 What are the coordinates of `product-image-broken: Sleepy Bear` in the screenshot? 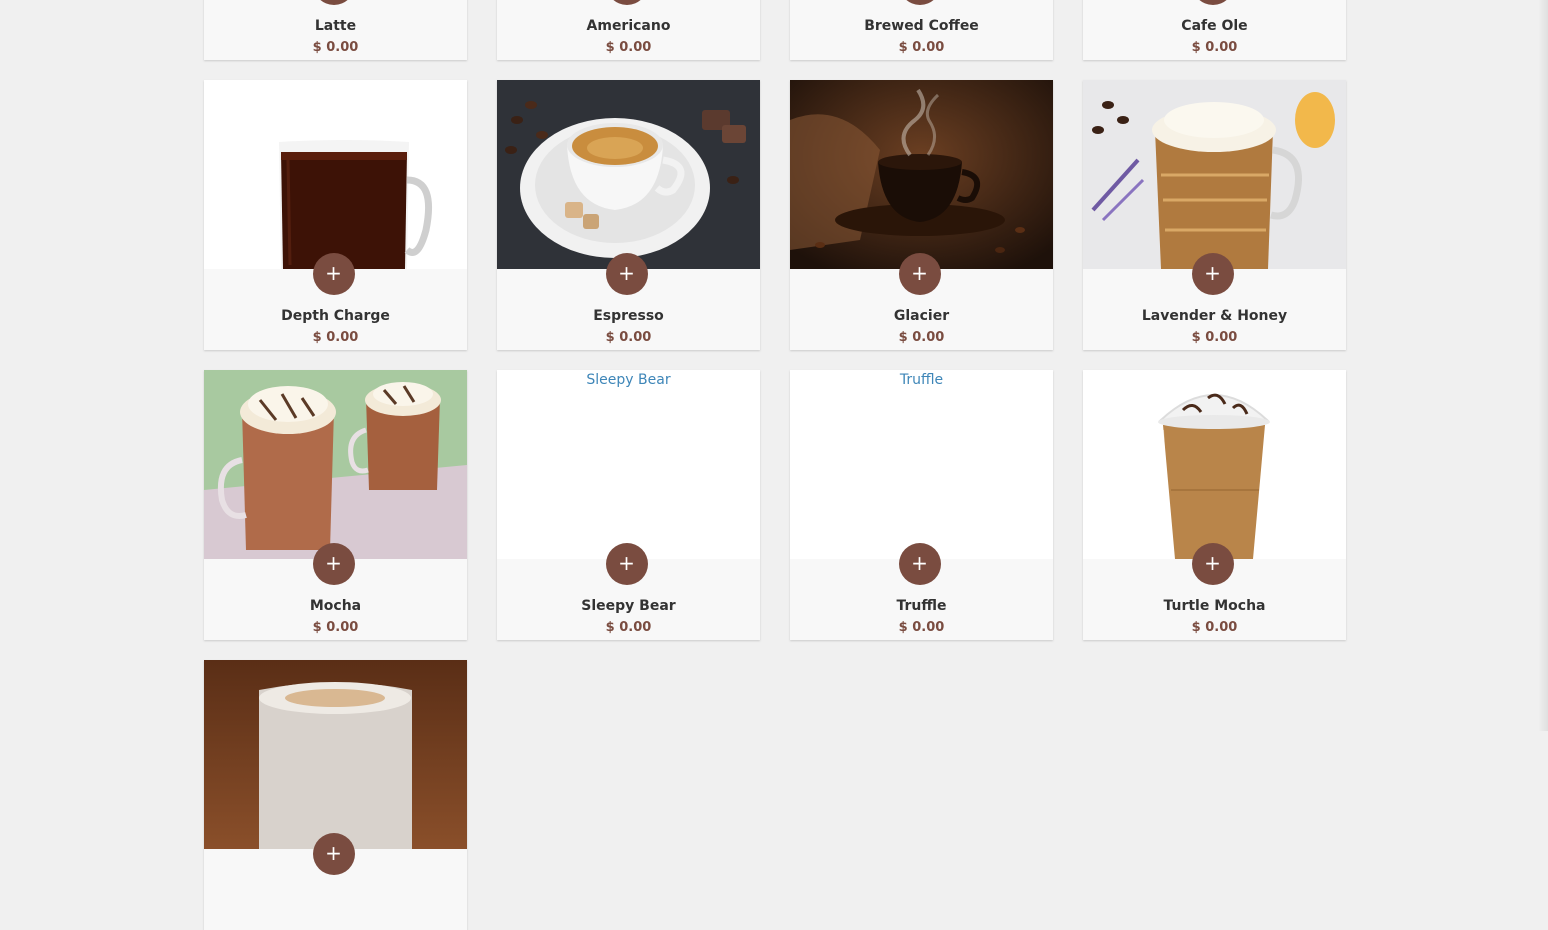 It's located at (628, 464).